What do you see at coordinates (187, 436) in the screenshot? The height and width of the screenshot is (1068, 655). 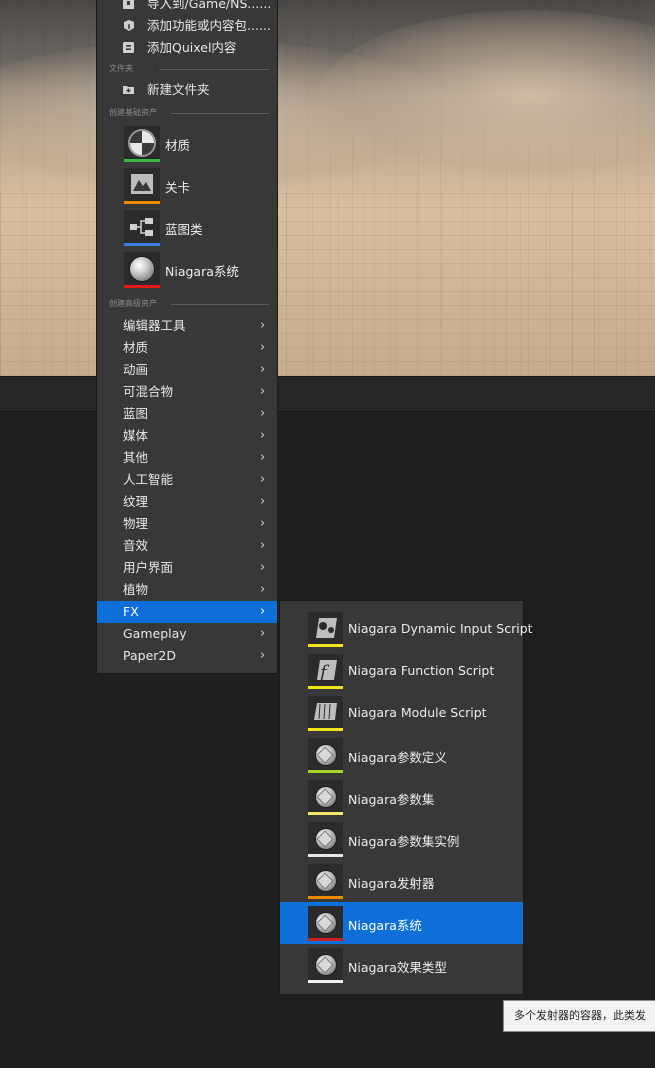 I see `submenu-media: 媒体 ›` at bounding box center [187, 436].